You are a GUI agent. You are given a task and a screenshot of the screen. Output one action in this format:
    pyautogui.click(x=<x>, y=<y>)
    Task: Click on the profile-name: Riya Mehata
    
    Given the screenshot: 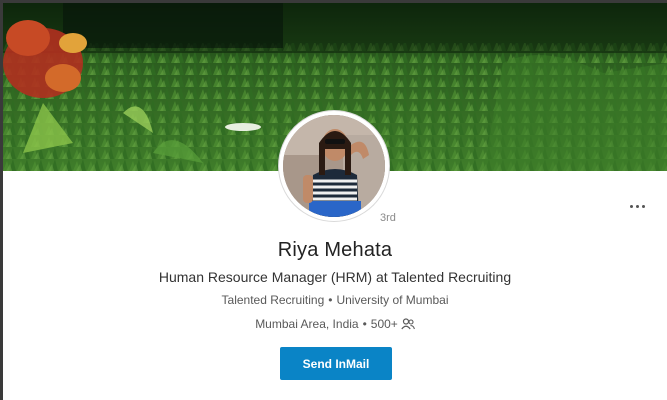 What is the action you would take?
    pyautogui.click(x=335, y=250)
    